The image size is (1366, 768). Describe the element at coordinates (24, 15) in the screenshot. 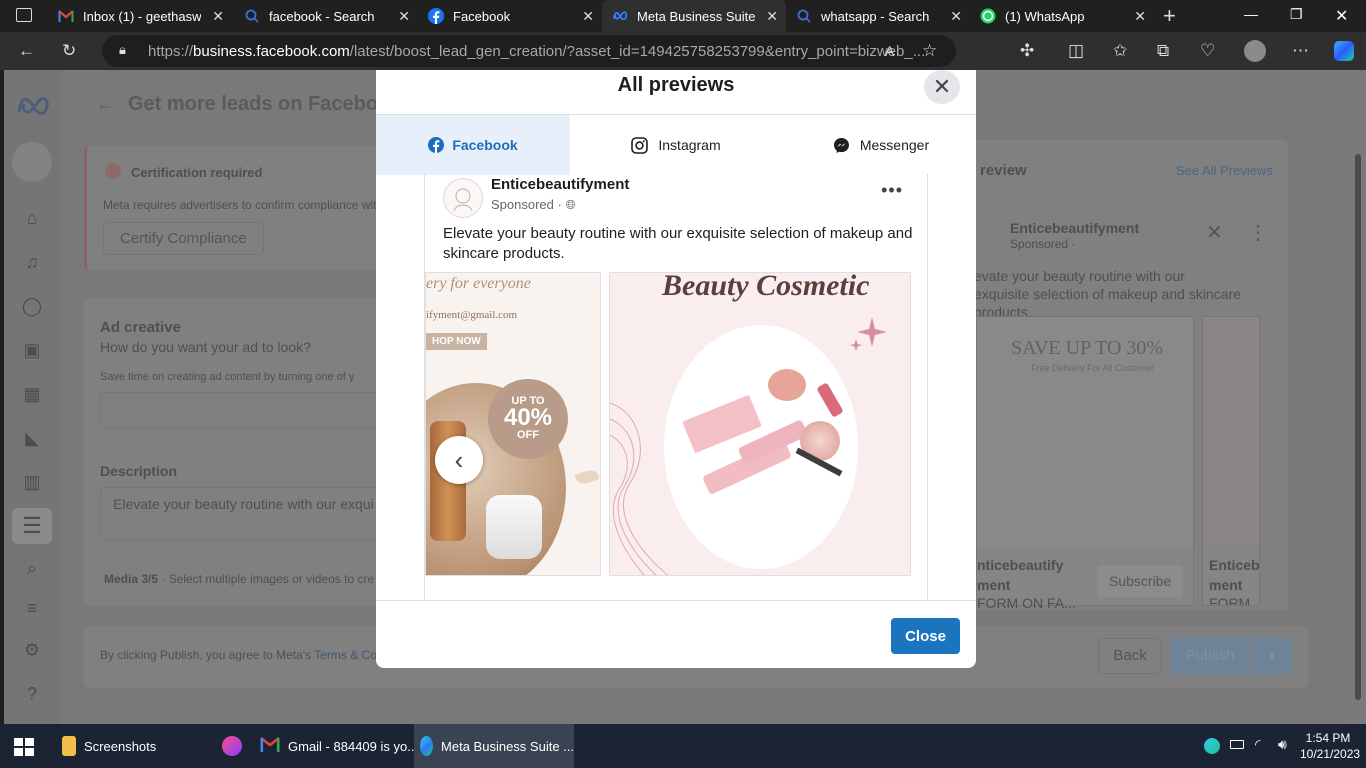

I see `tab-actions-icon` at that location.